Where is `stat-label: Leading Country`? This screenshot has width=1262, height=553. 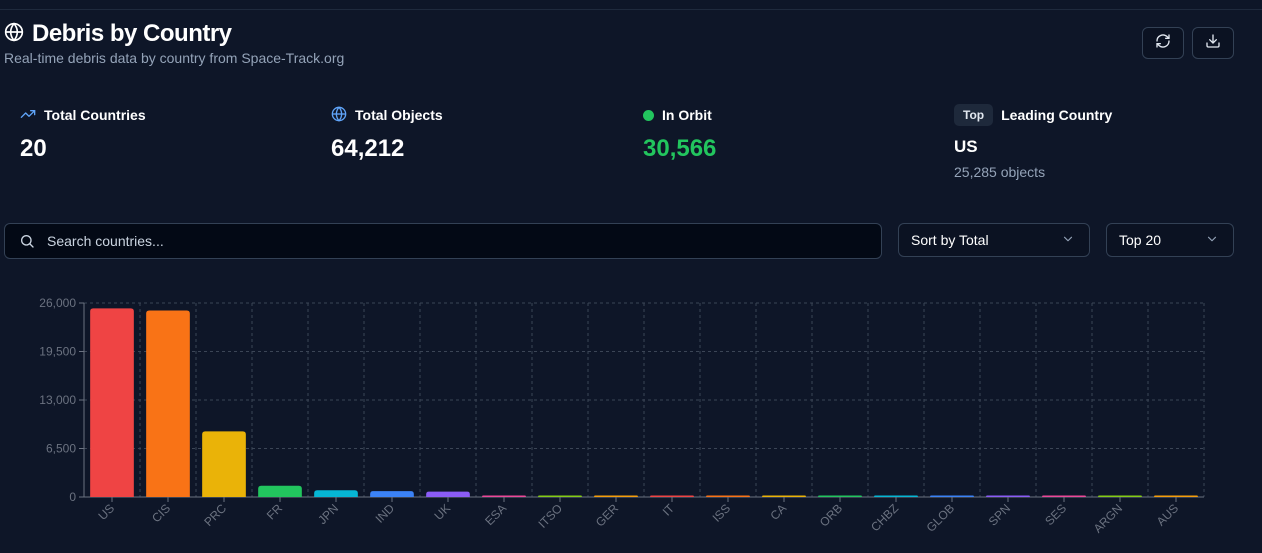
stat-label: Leading Country is located at coordinates (1057, 115).